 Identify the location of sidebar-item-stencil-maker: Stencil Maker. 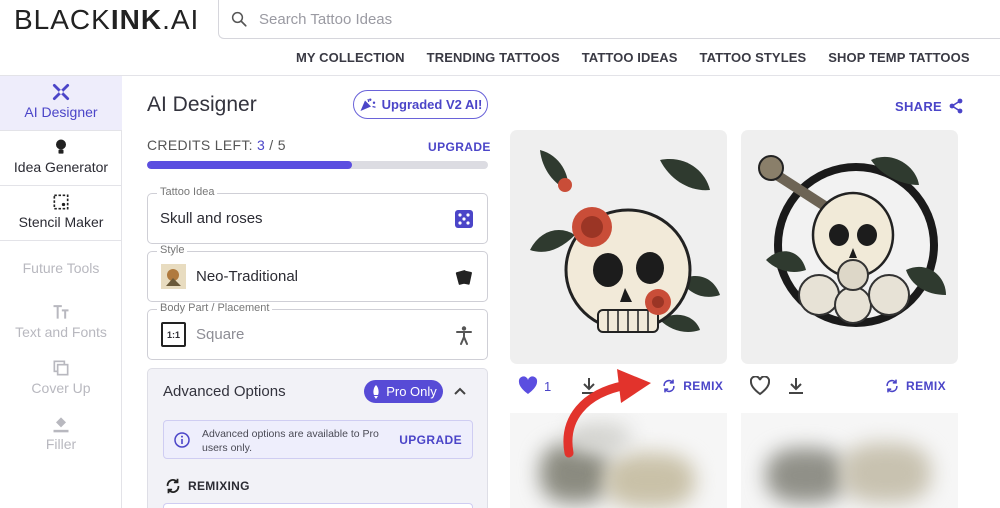
(61, 213).